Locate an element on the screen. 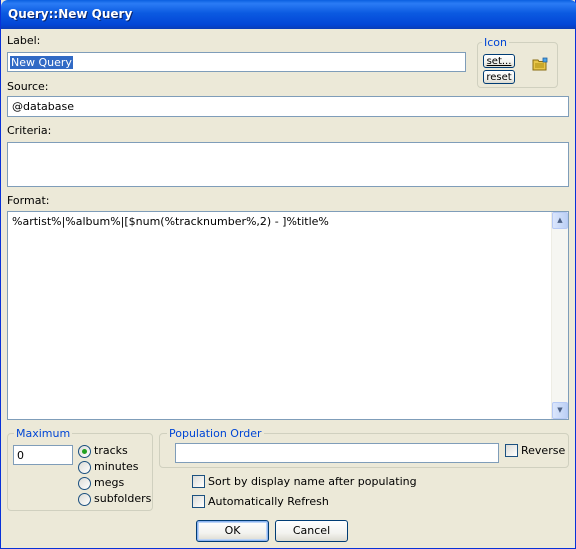 This screenshot has width=576, height=549. radio-selected-dot is located at coordinates (84, 451).